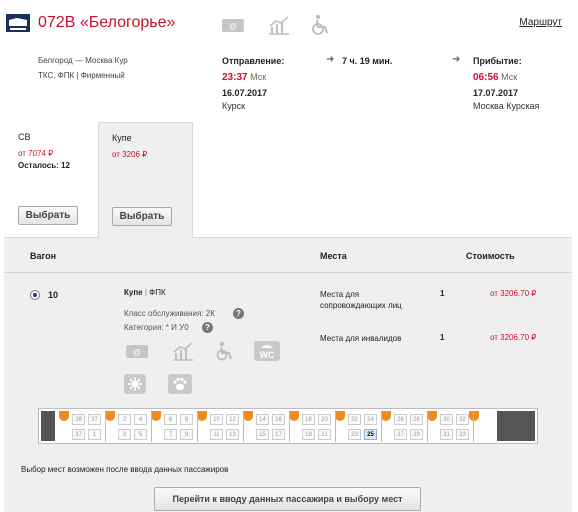 This screenshot has width=578, height=512. What do you see at coordinates (324, 434) in the screenshot?
I see `seat: 21` at bounding box center [324, 434].